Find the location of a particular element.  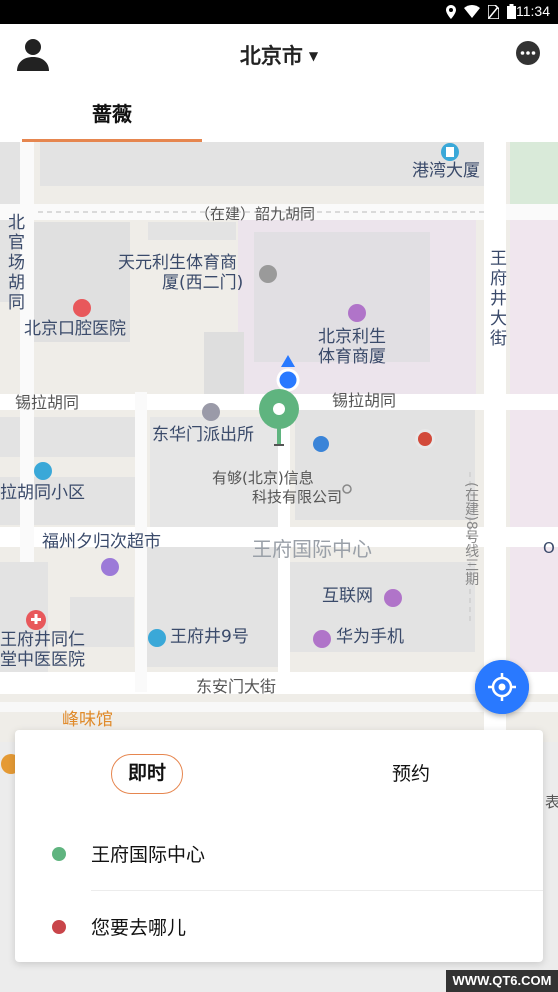

map-label-beiguan-5: 同 is located at coordinates (16, 303).